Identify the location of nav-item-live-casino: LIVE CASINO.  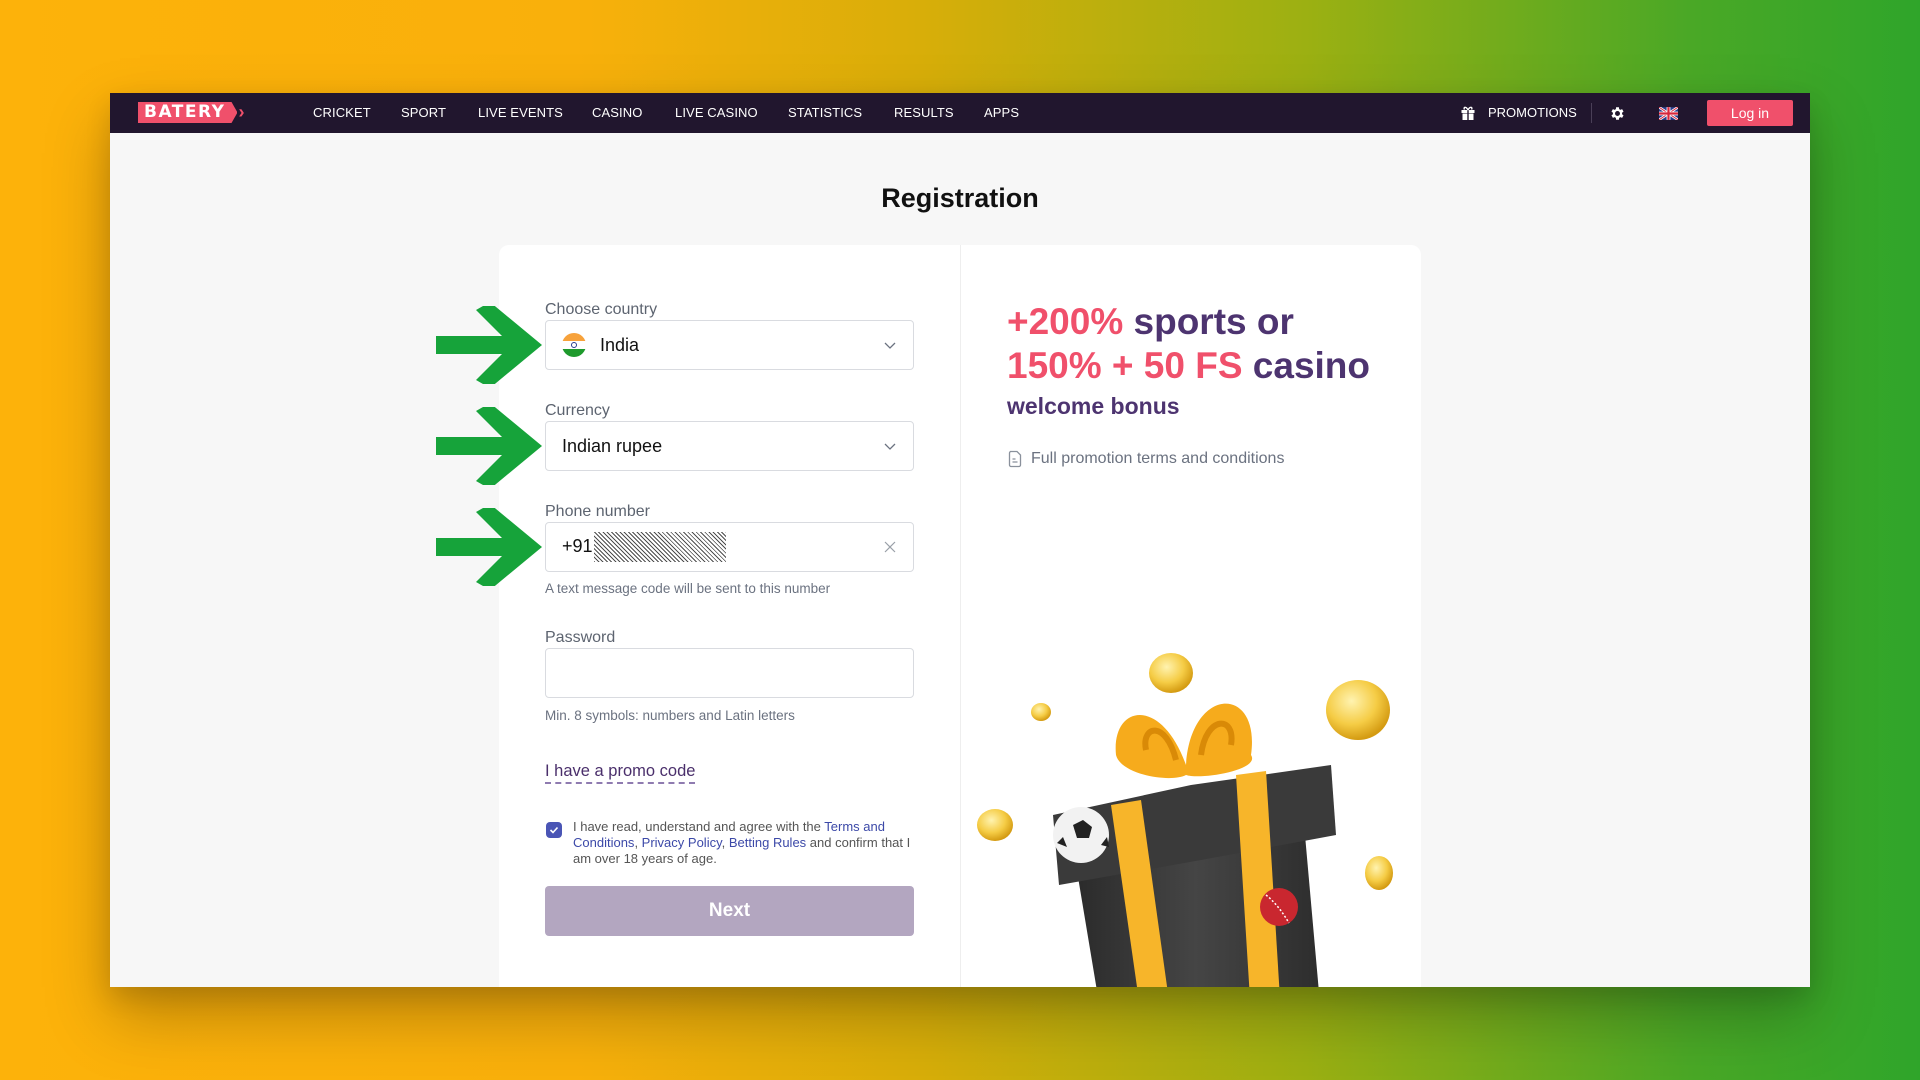
(716, 113).